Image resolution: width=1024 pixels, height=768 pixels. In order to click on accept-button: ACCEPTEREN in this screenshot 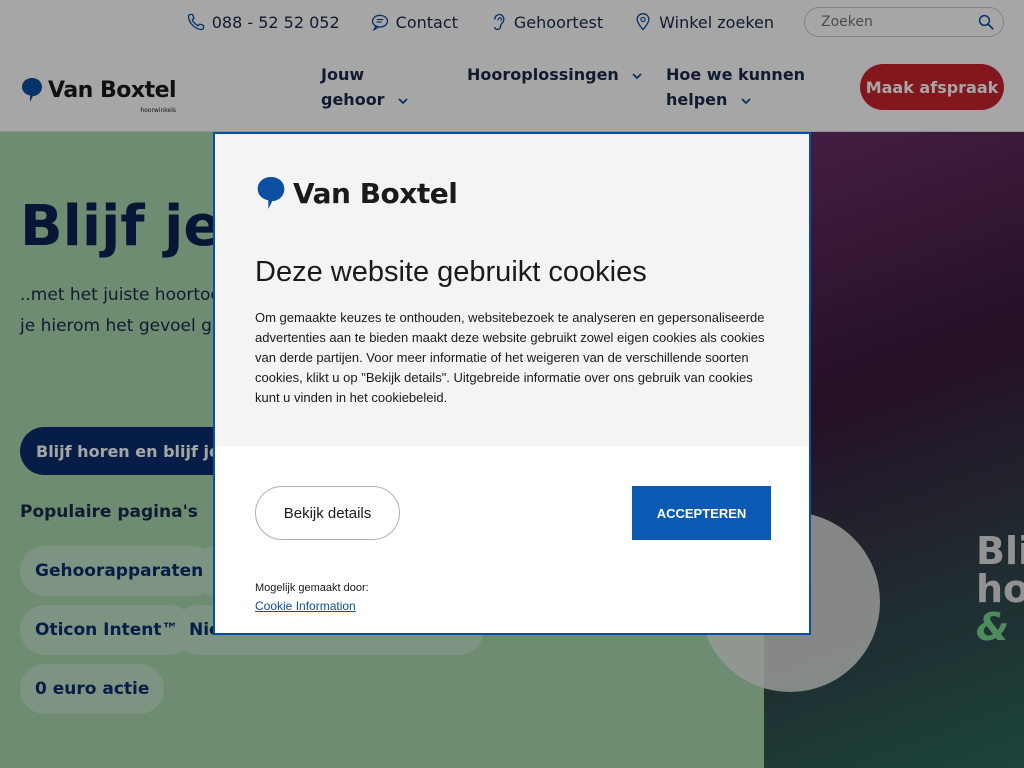, I will do `click(701, 513)`.